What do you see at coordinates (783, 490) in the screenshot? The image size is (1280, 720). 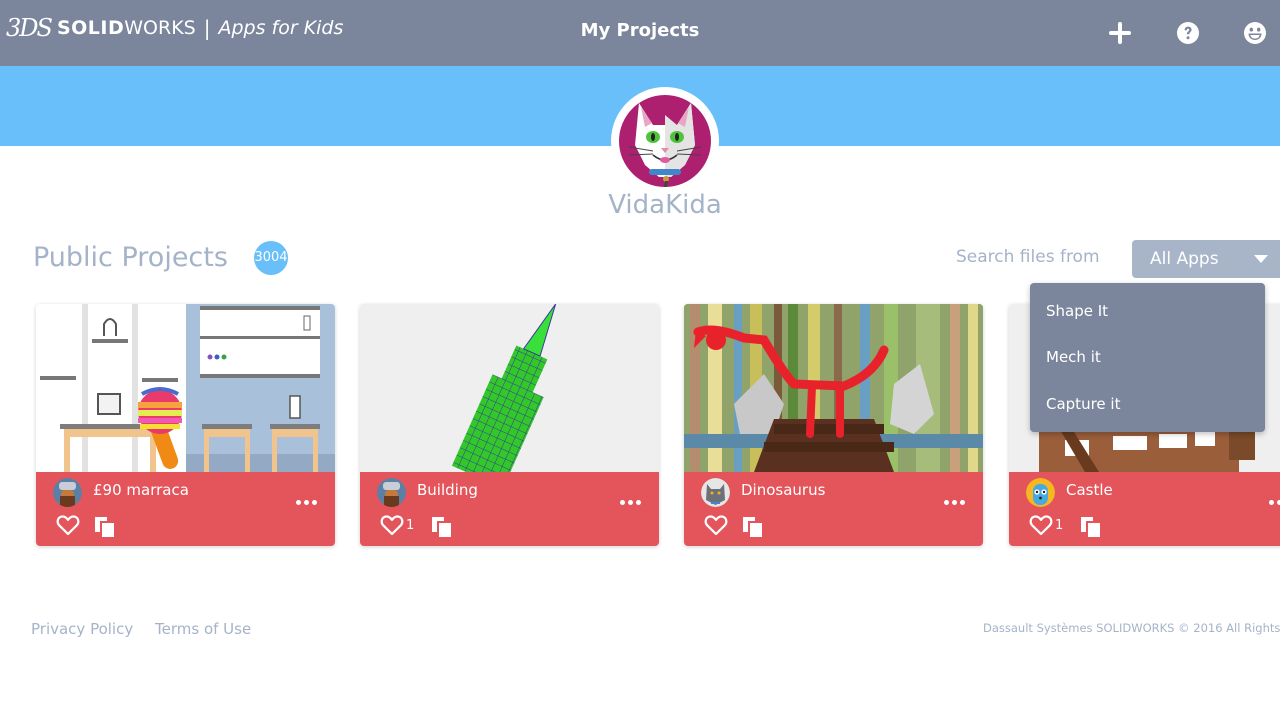 I see `project-title: Dinosaurus` at bounding box center [783, 490].